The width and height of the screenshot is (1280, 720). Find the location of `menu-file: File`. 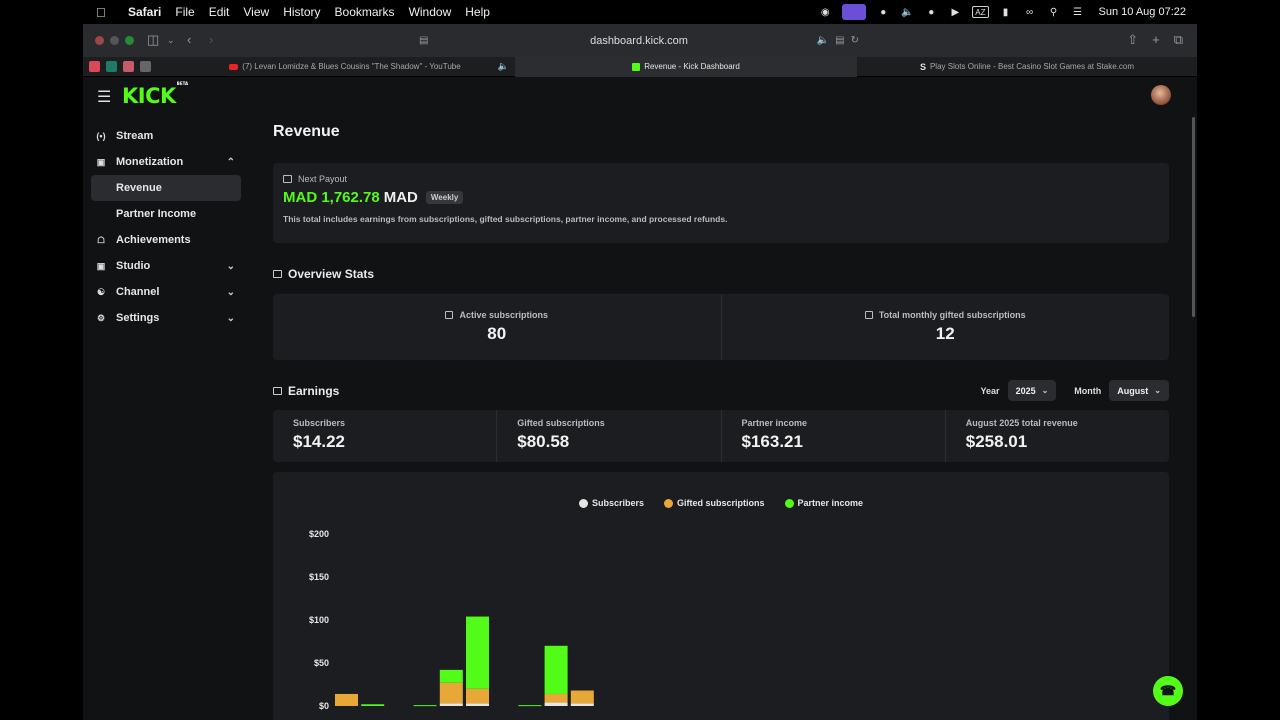

menu-file: File is located at coordinates (184, 12).